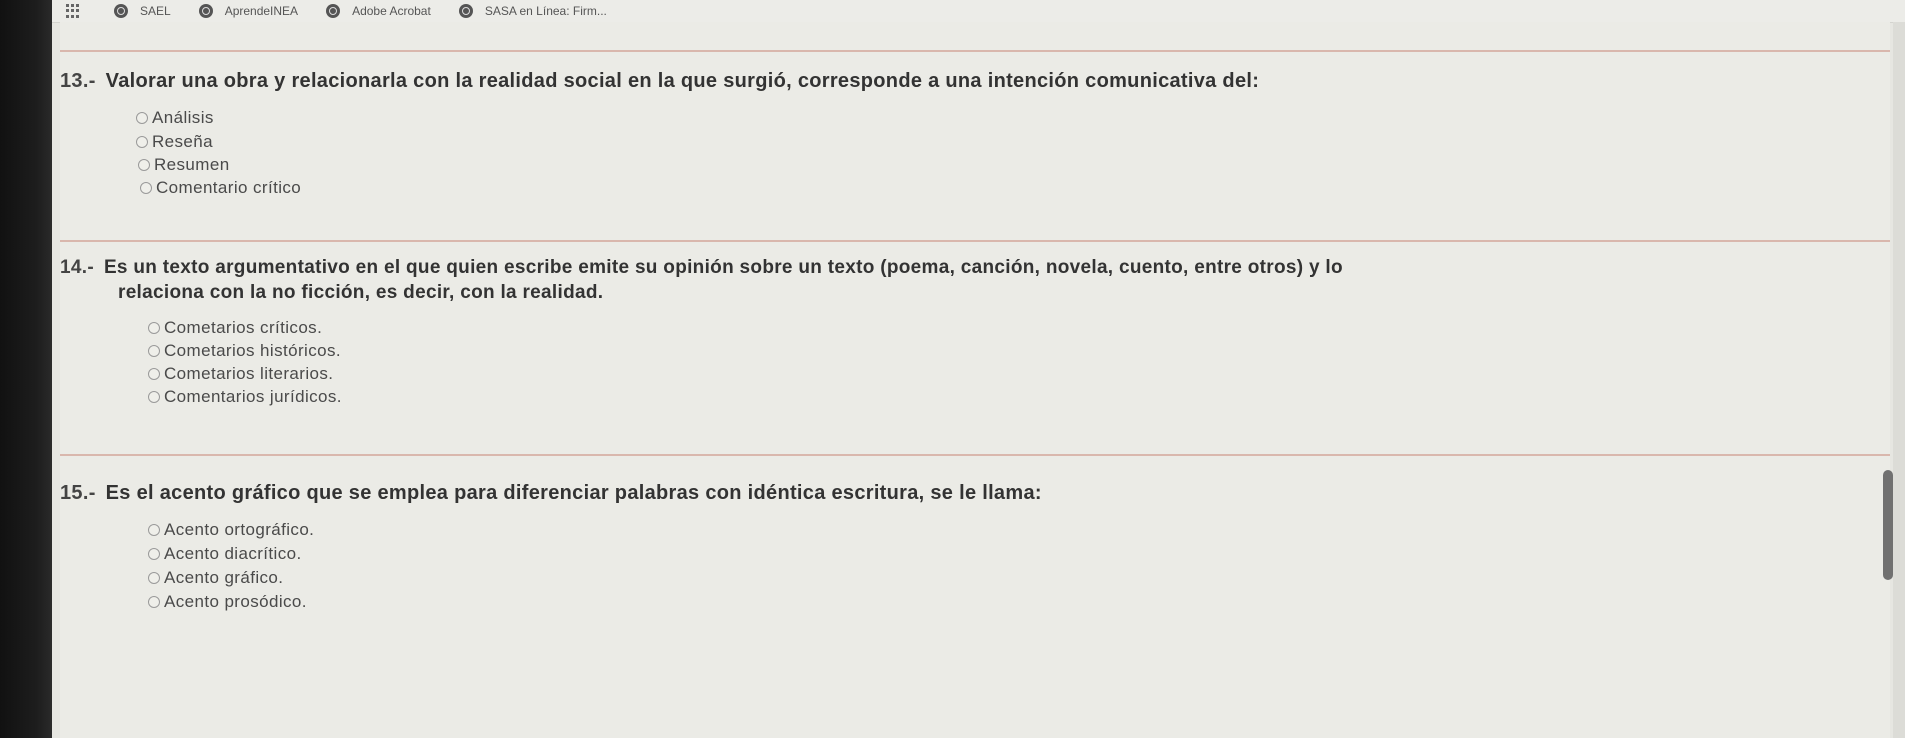 The image size is (1905, 738). What do you see at coordinates (235, 601) in the screenshot?
I see `option-label: Acento prosódico.` at bounding box center [235, 601].